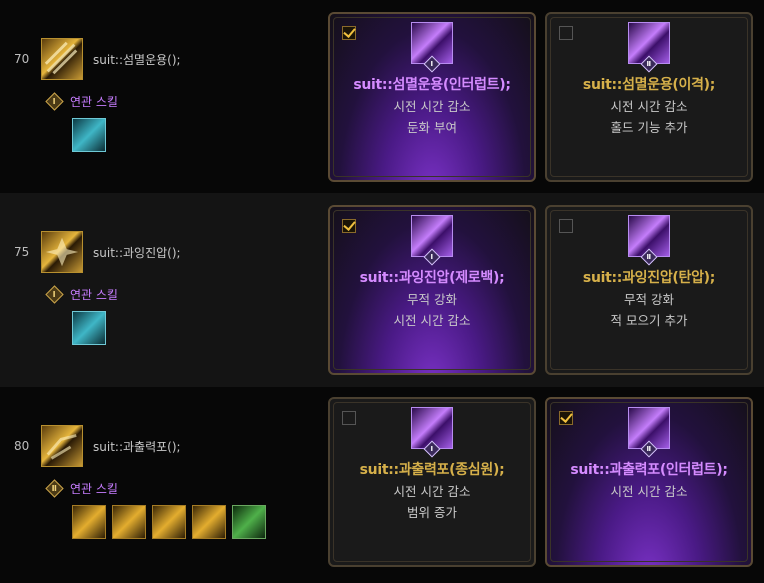 Image resolution: width=764 pixels, height=583 pixels. What do you see at coordinates (432, 278) in the screenshot?
I see `option-title: suit::과잉진압(제로백);` at bounding box center [432, 278].